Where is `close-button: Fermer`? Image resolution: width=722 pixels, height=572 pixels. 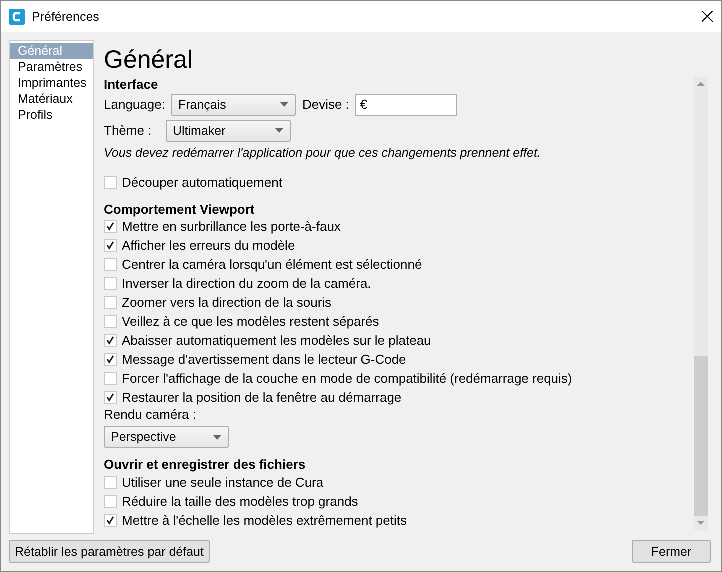 close-button: Fermer is located at coordinates (671, 551).